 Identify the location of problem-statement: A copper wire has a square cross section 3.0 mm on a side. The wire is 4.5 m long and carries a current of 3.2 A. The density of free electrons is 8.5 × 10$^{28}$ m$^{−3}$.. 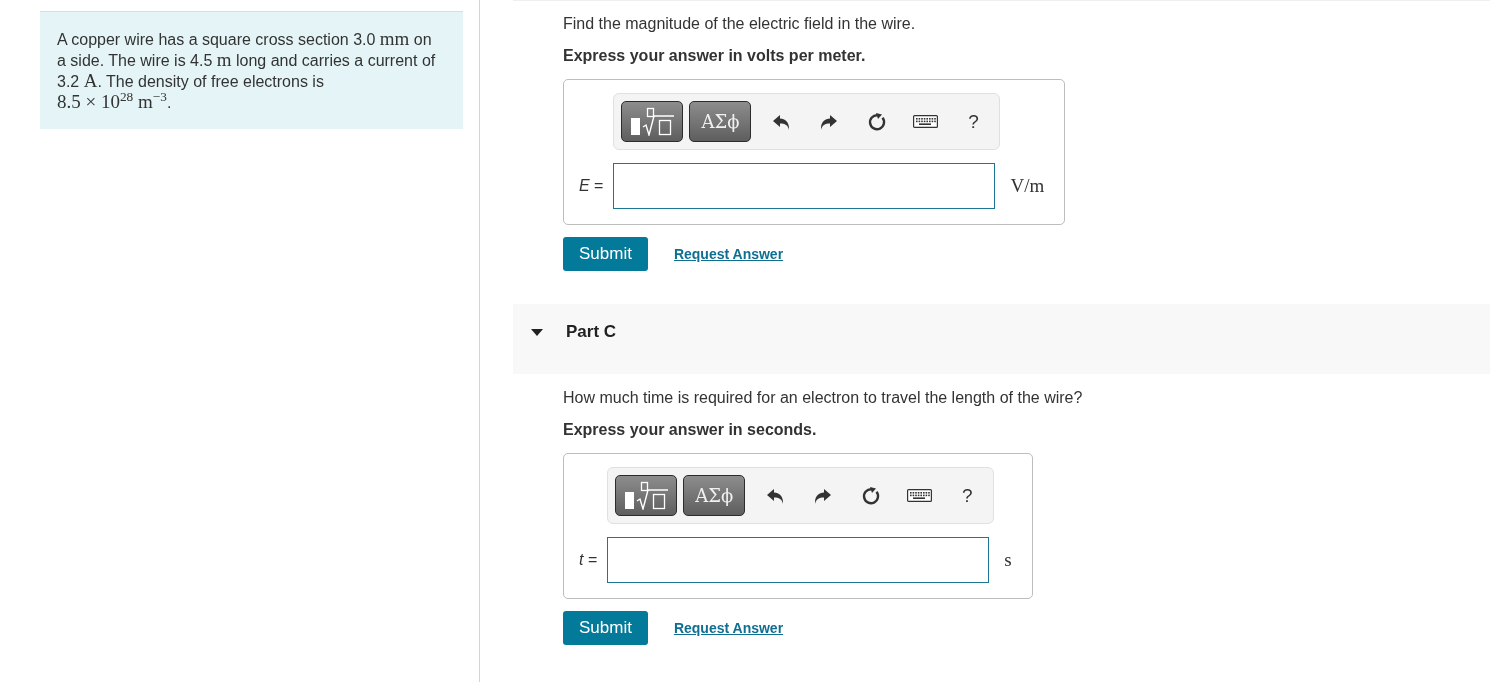
(247, 71).